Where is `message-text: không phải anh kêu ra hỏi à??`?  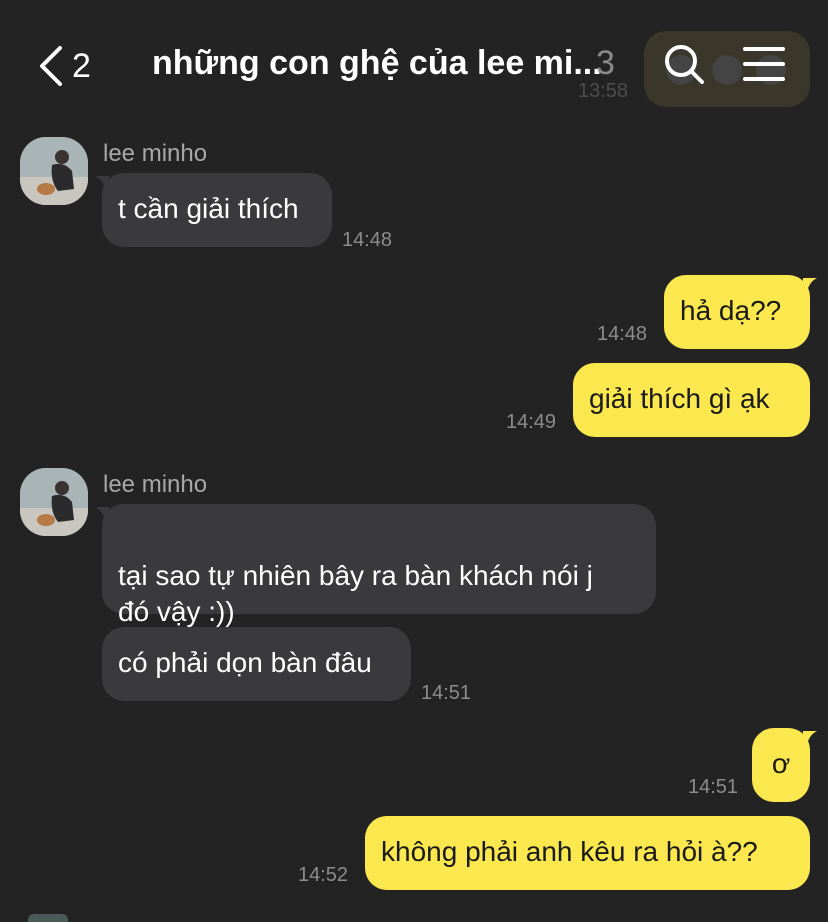 message-text: không phải anh kêu ra hỏi à?? is located at coordinates (569, 851).